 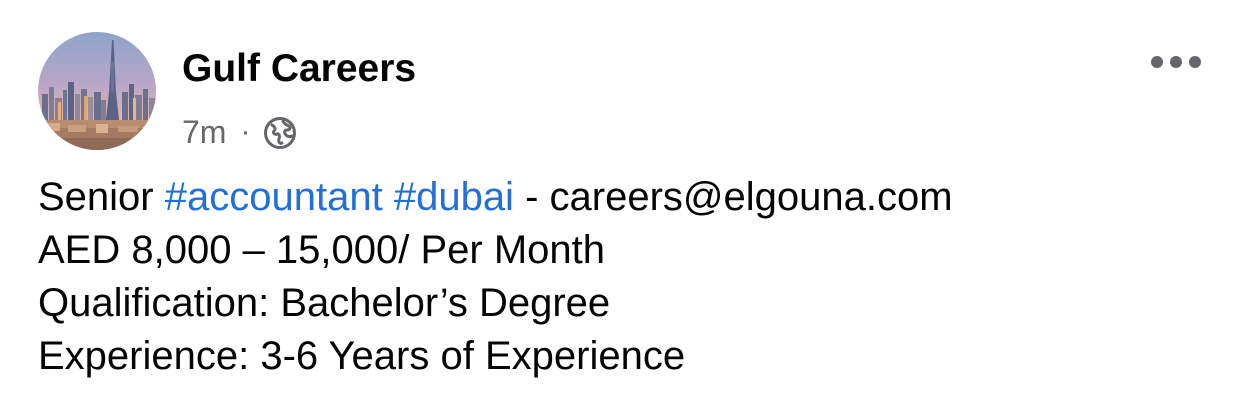 I want to click on post-line-3: Qualification: Bachelor’s Degree, so click(x=324, y=303).